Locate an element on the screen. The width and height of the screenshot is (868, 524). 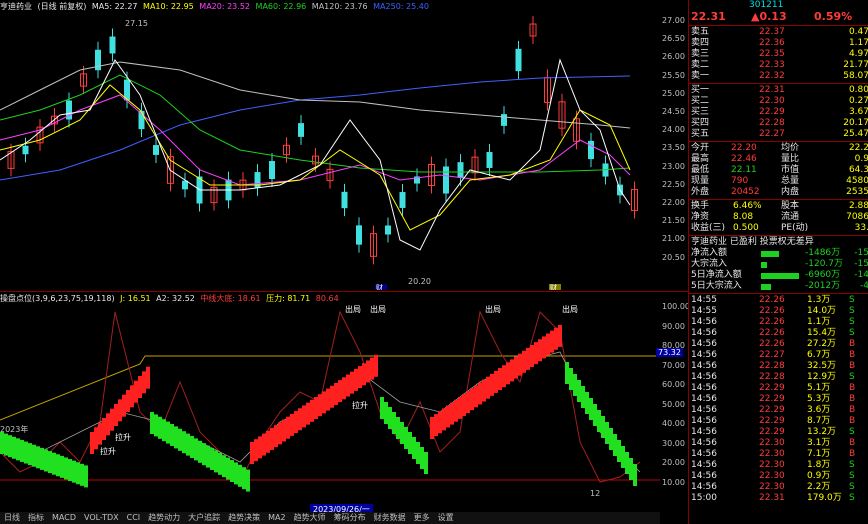
label-out-1: 出局 is located at coordinates (353, 309).